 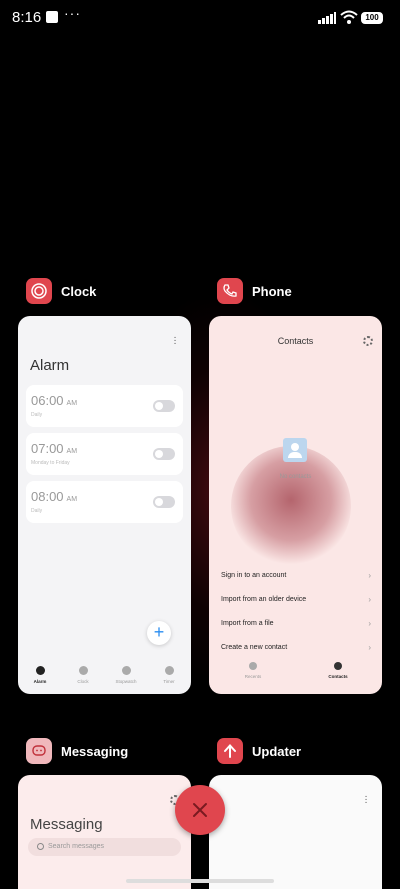 I want to click on tab-label: Alarm, so click(x=40, y=681).